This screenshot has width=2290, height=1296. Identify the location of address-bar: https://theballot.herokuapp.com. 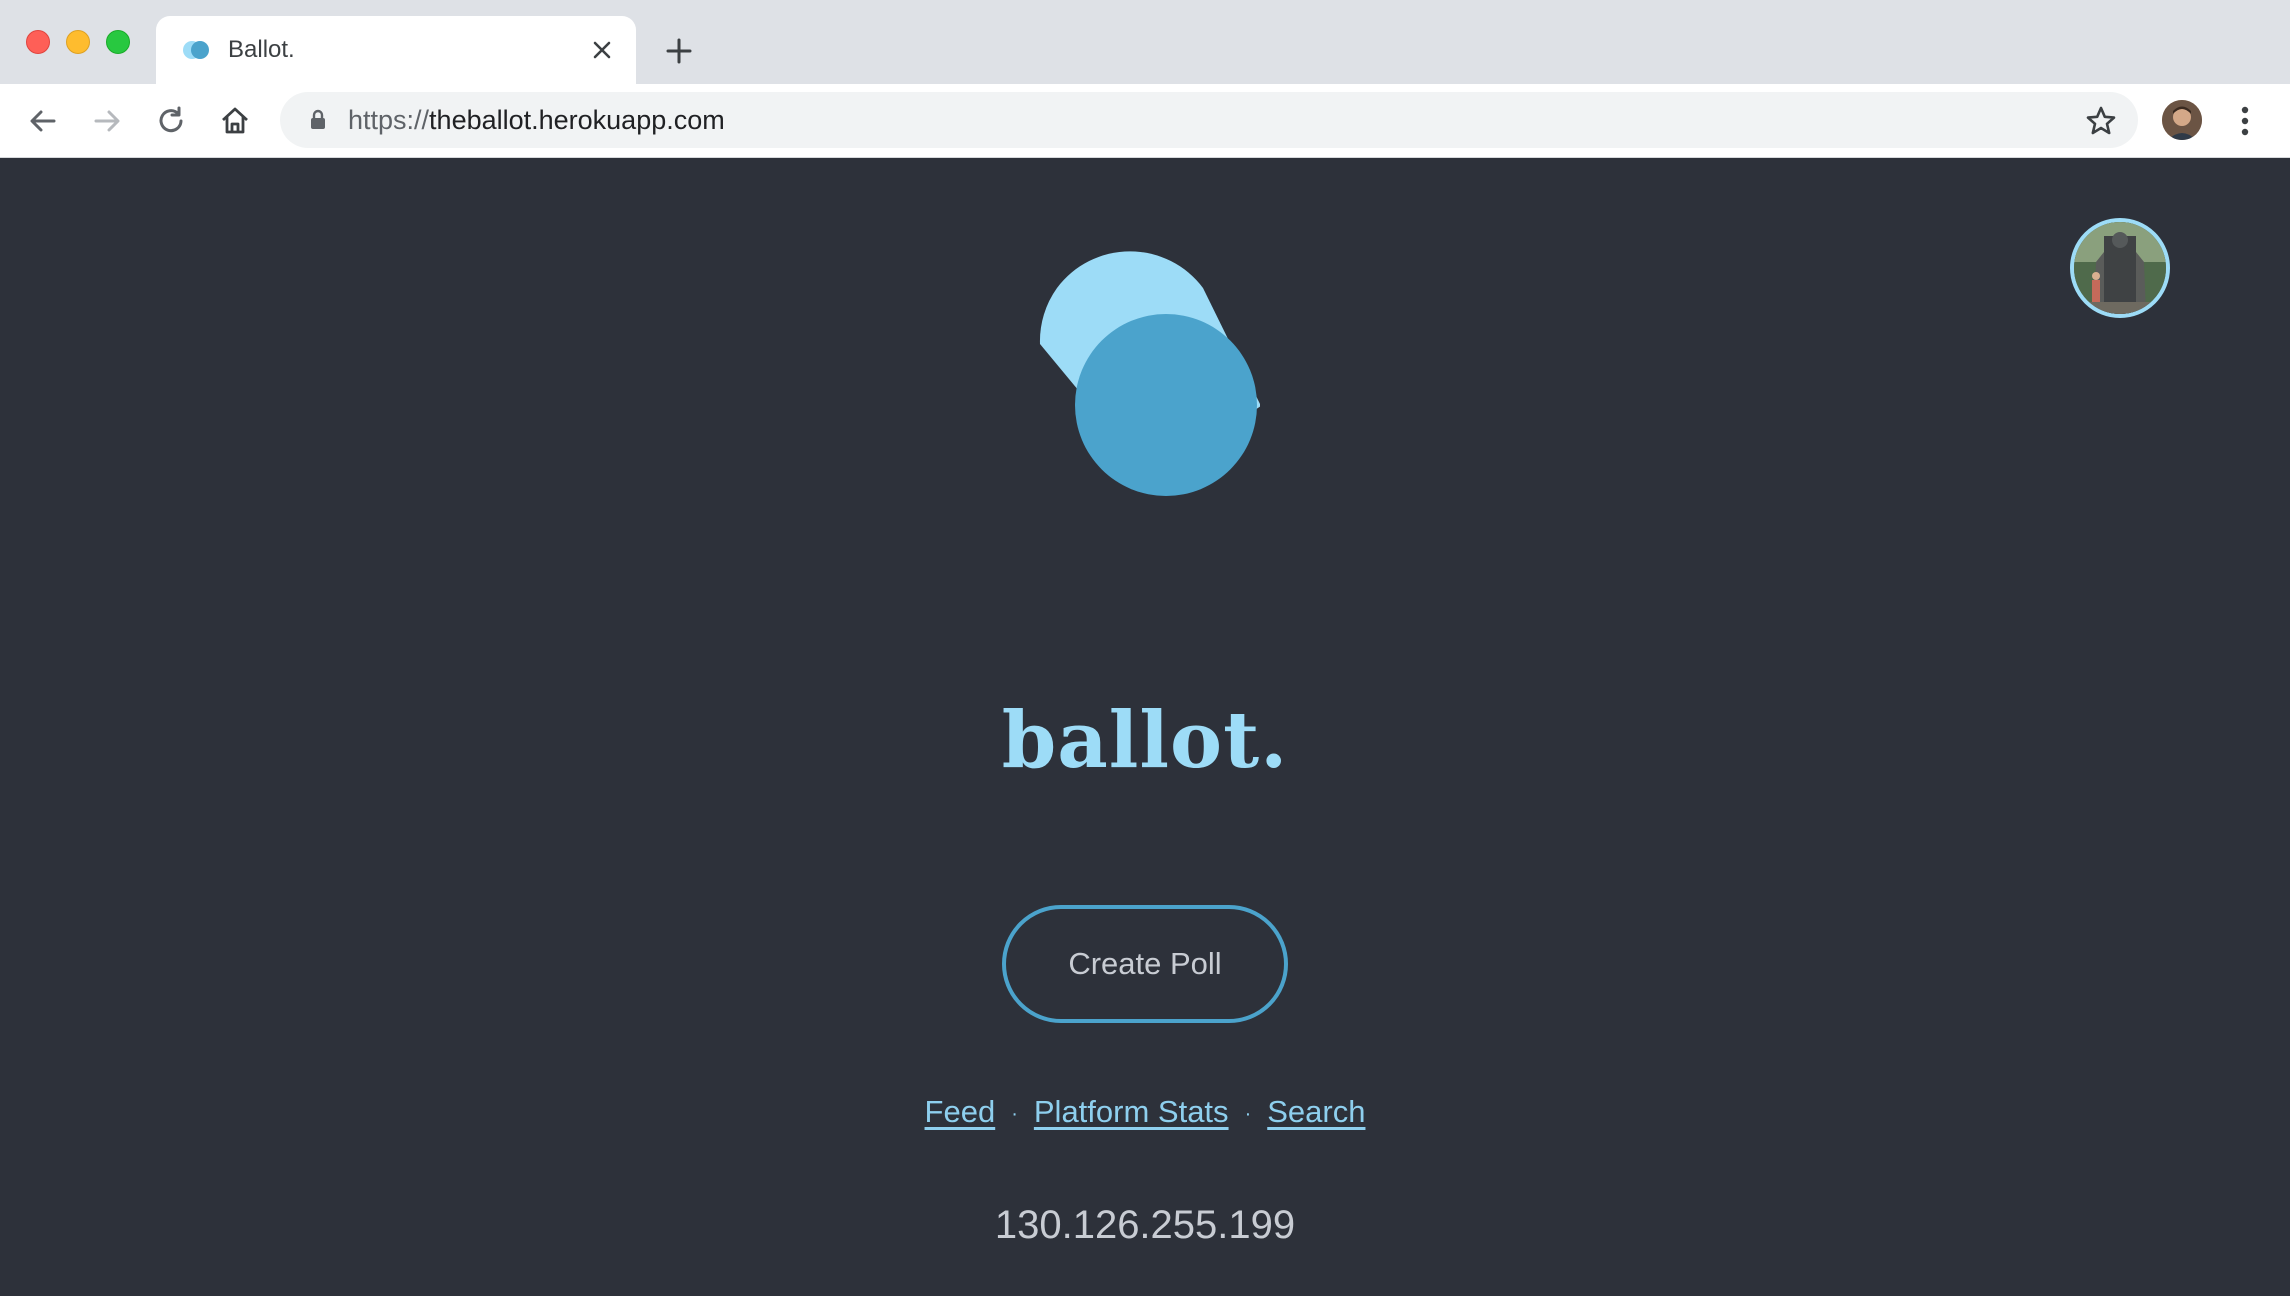
(1209, 120).